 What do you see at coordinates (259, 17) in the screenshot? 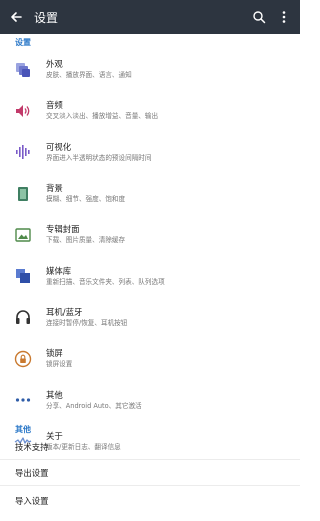
I see `search-icon` at bounding box center [259, 17].